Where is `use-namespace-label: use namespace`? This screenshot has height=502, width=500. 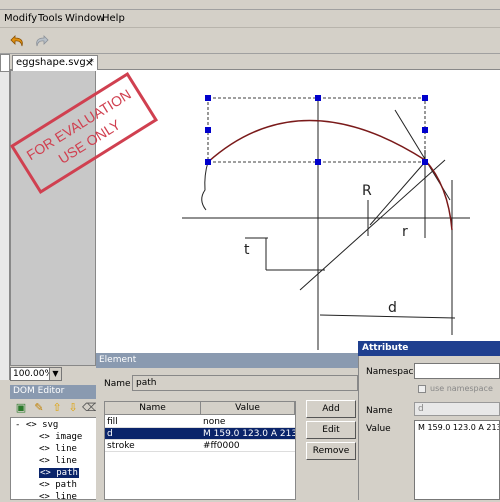
use-namespace-label: use namespace is located at coordinates (461, 388).